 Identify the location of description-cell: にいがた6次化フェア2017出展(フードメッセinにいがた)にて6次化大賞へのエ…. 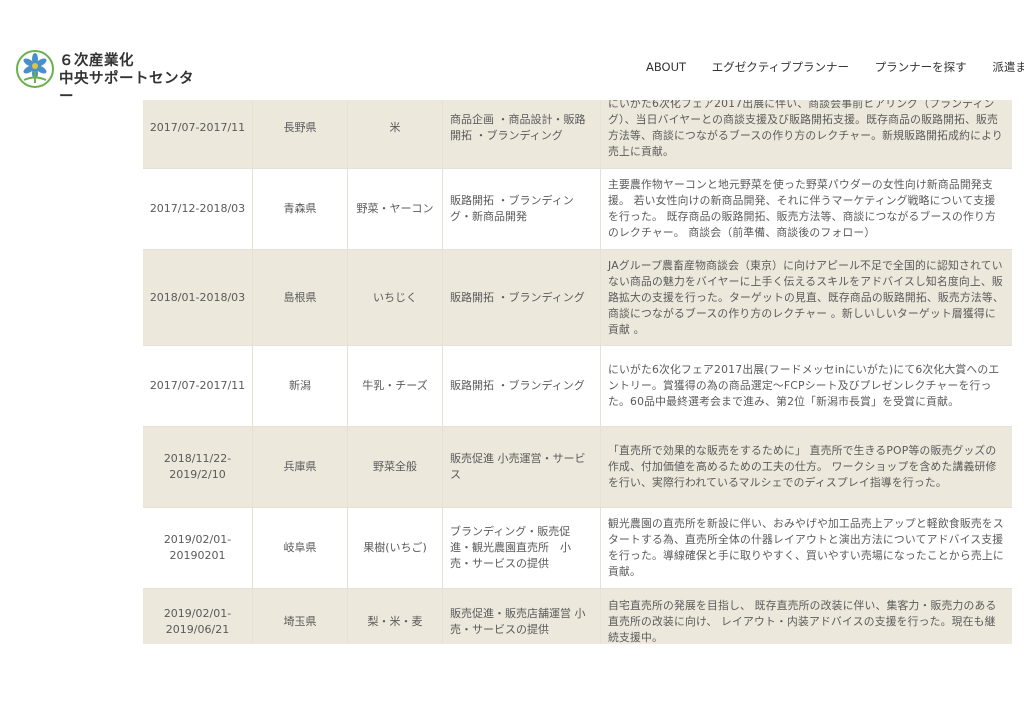
(806, 386).